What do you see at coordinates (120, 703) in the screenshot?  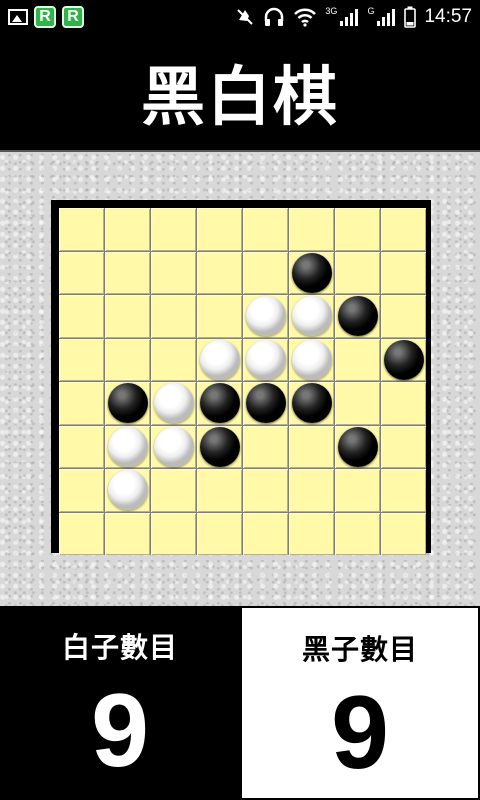 I see `white-score-panel: 白子數目 9` at bounding box center [120, 703].